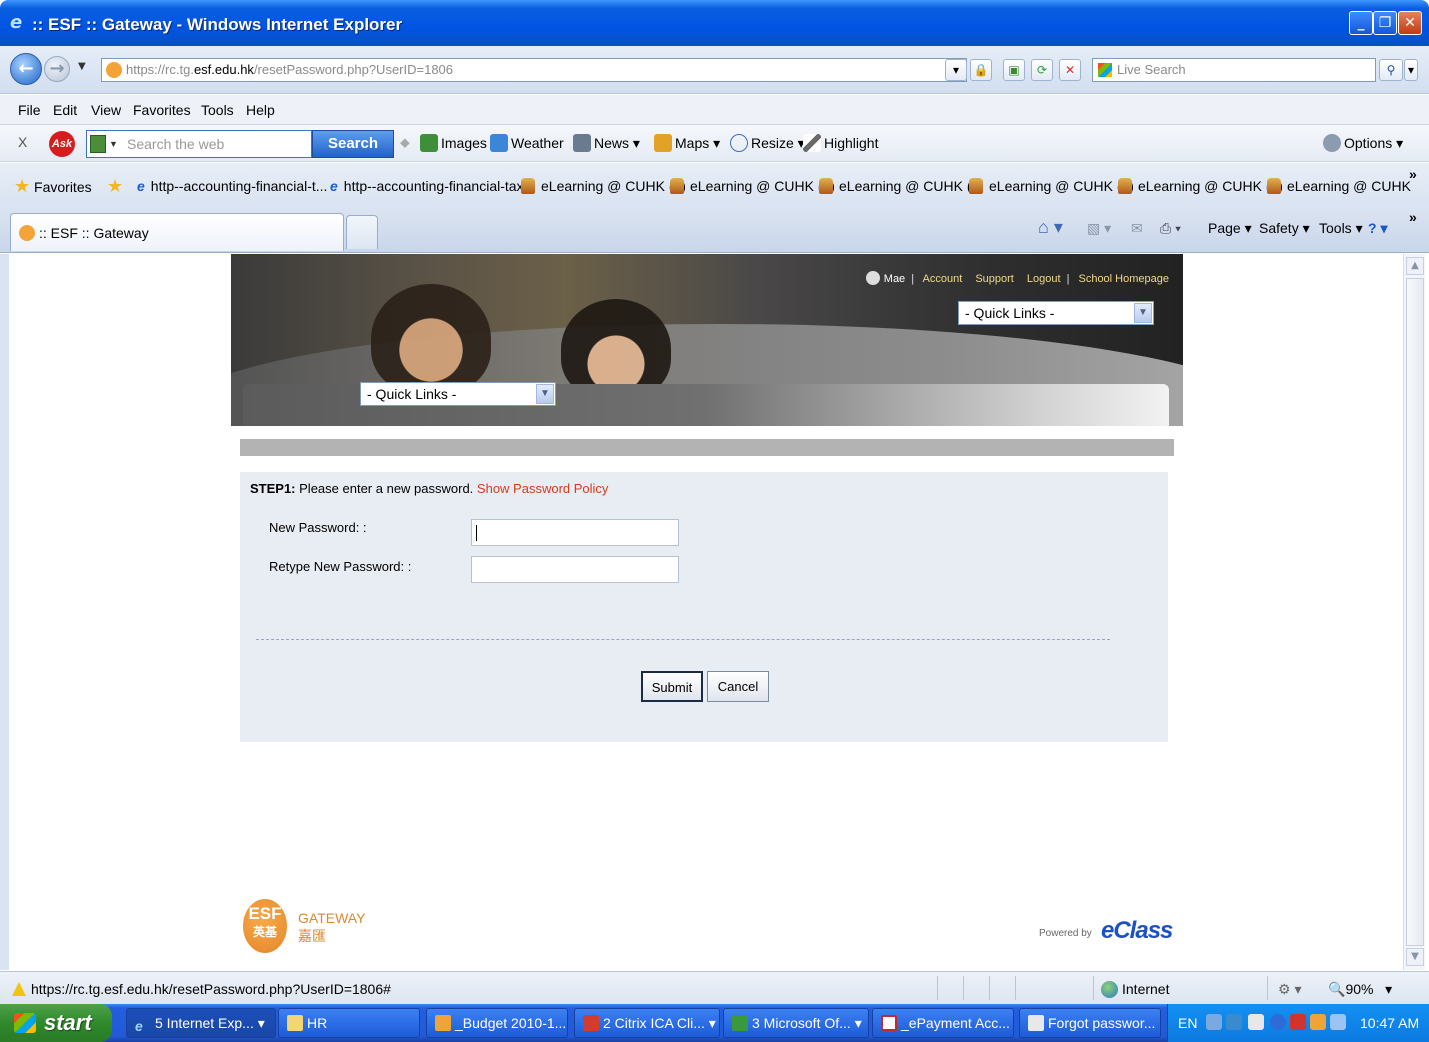  What do you see at coordinates (57, 69) in the screenshot?
I see `forward-button: →` at bounding box center [57, 69].